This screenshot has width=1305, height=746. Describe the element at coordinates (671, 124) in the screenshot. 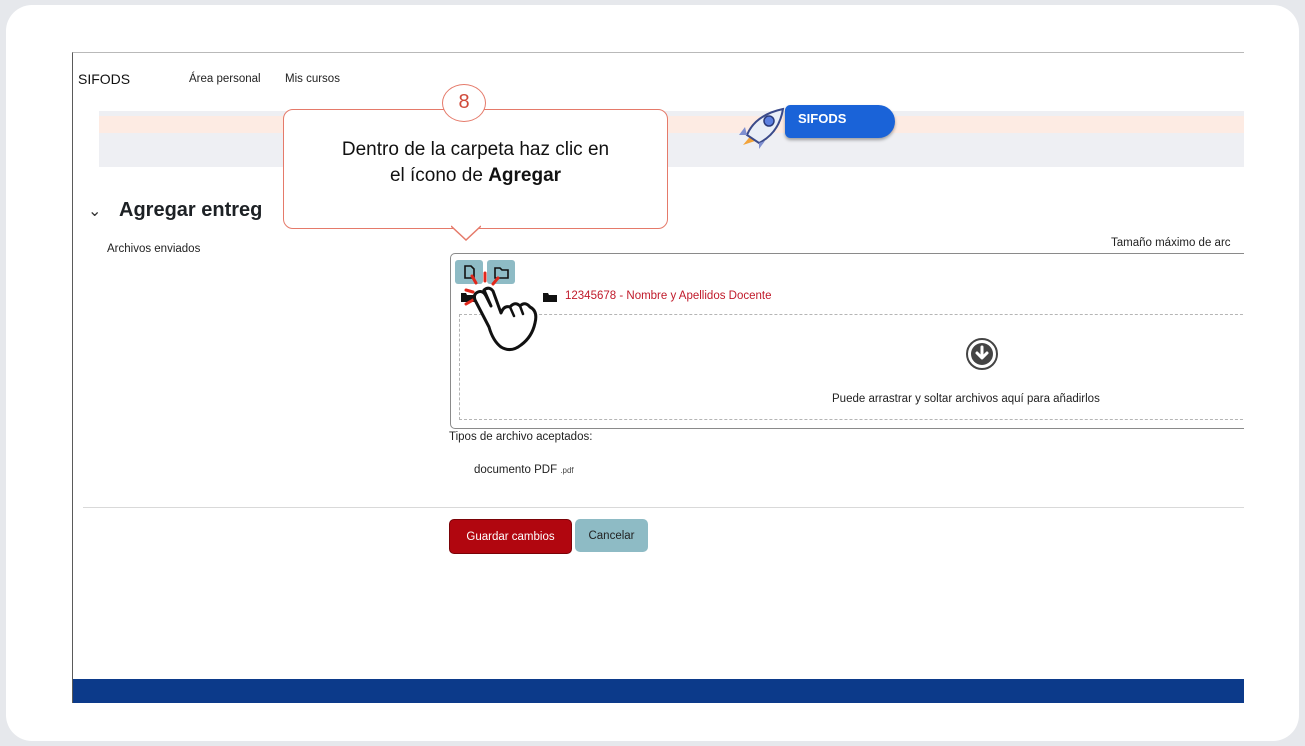

I see `banner-stripe` at that location.